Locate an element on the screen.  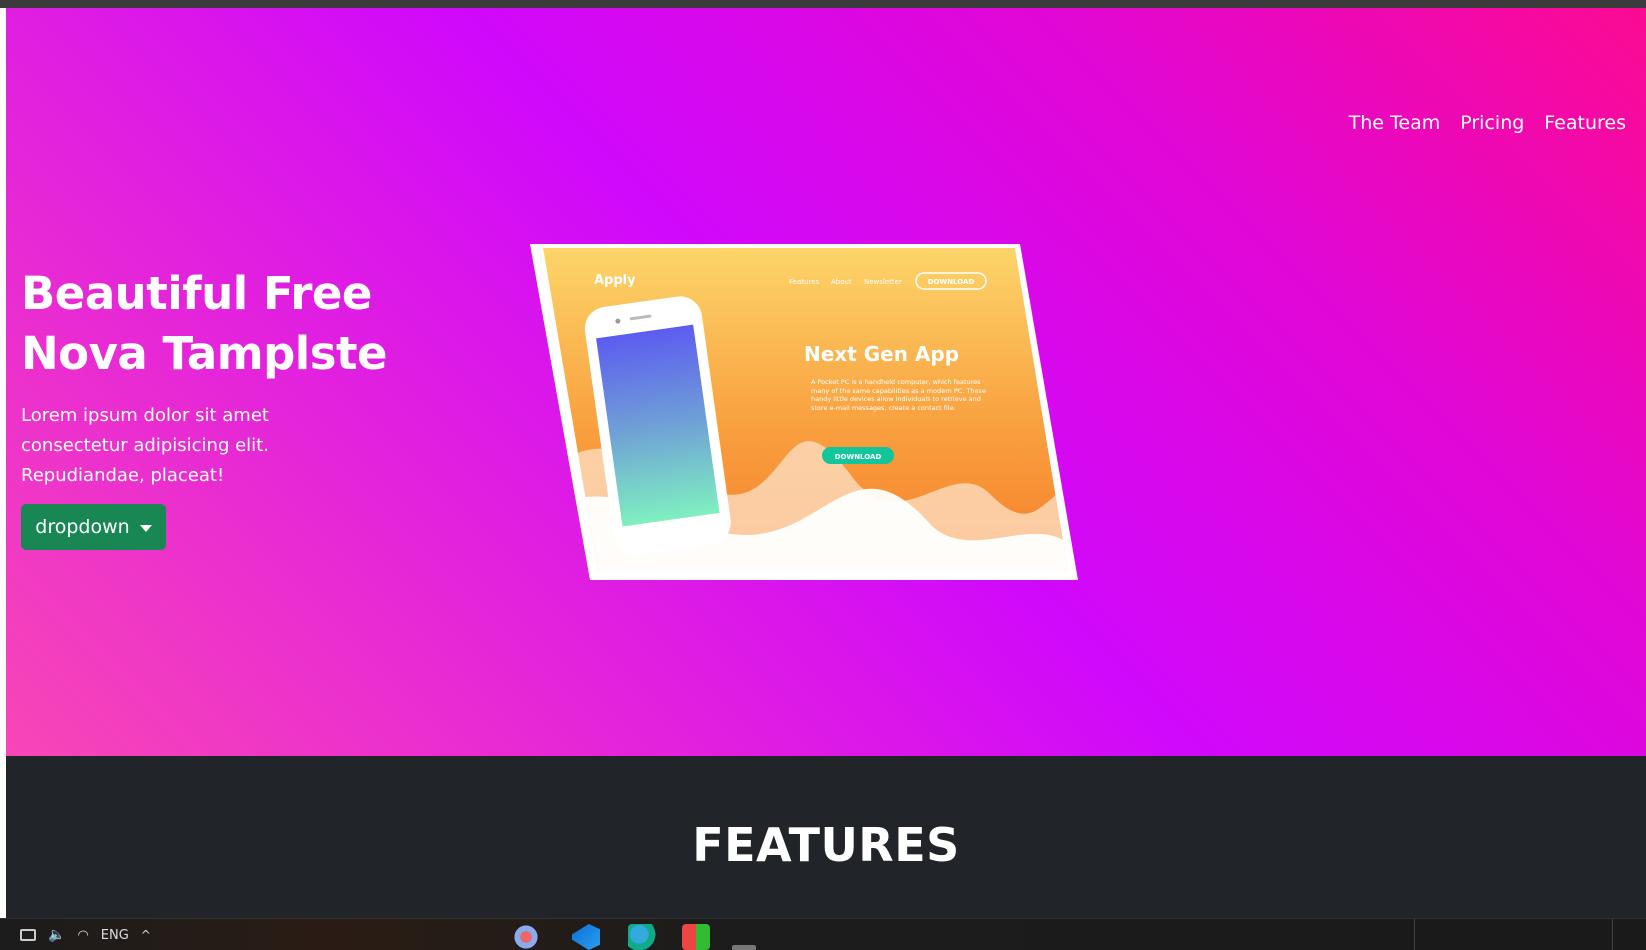
dropdown-label: dropdown is located at coordinates (82, 527).